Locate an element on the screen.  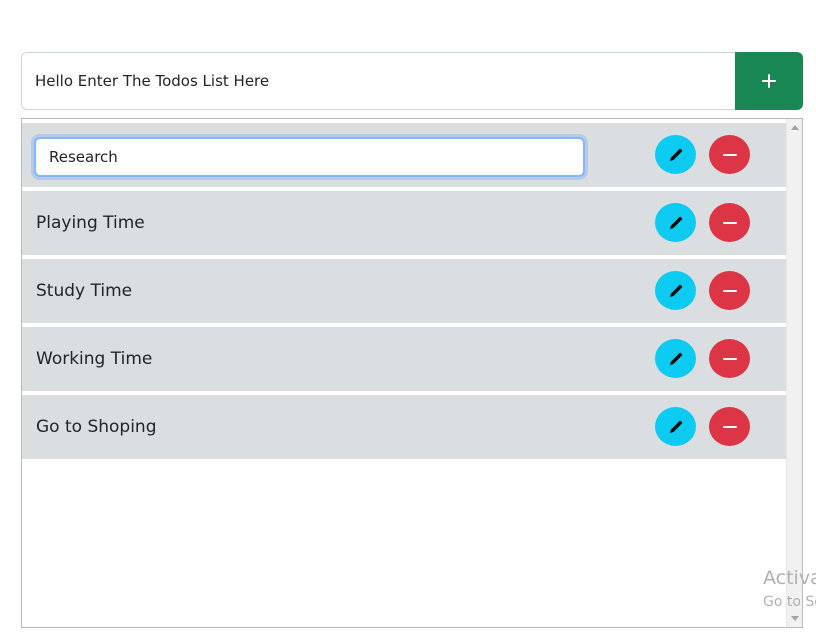
todo-label: Study Time is located at coordinates (84, 291).